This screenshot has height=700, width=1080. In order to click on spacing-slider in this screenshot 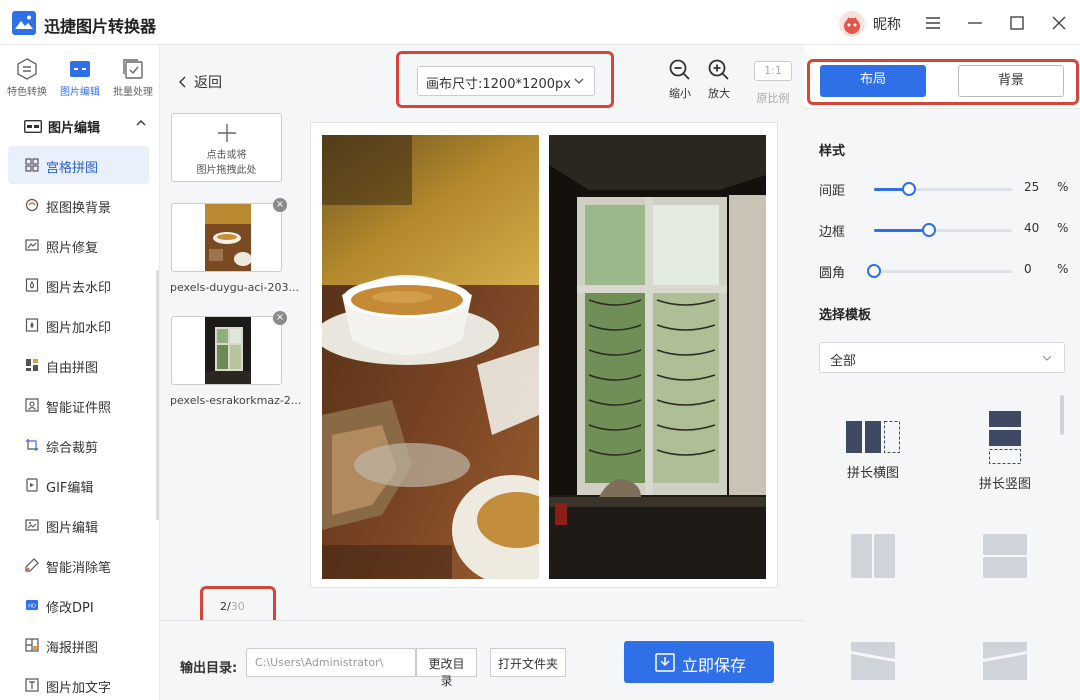, I will do `click(943, 189)`.